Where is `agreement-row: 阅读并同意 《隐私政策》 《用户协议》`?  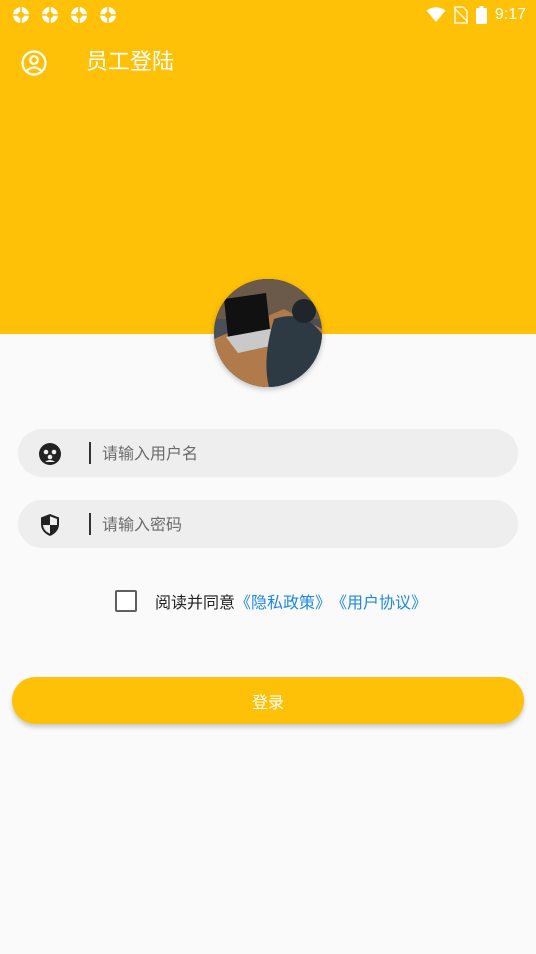 agreement-row: 阅读并同意 《隐私政策》 《用户协议》 is located at coordinates (271, 601).